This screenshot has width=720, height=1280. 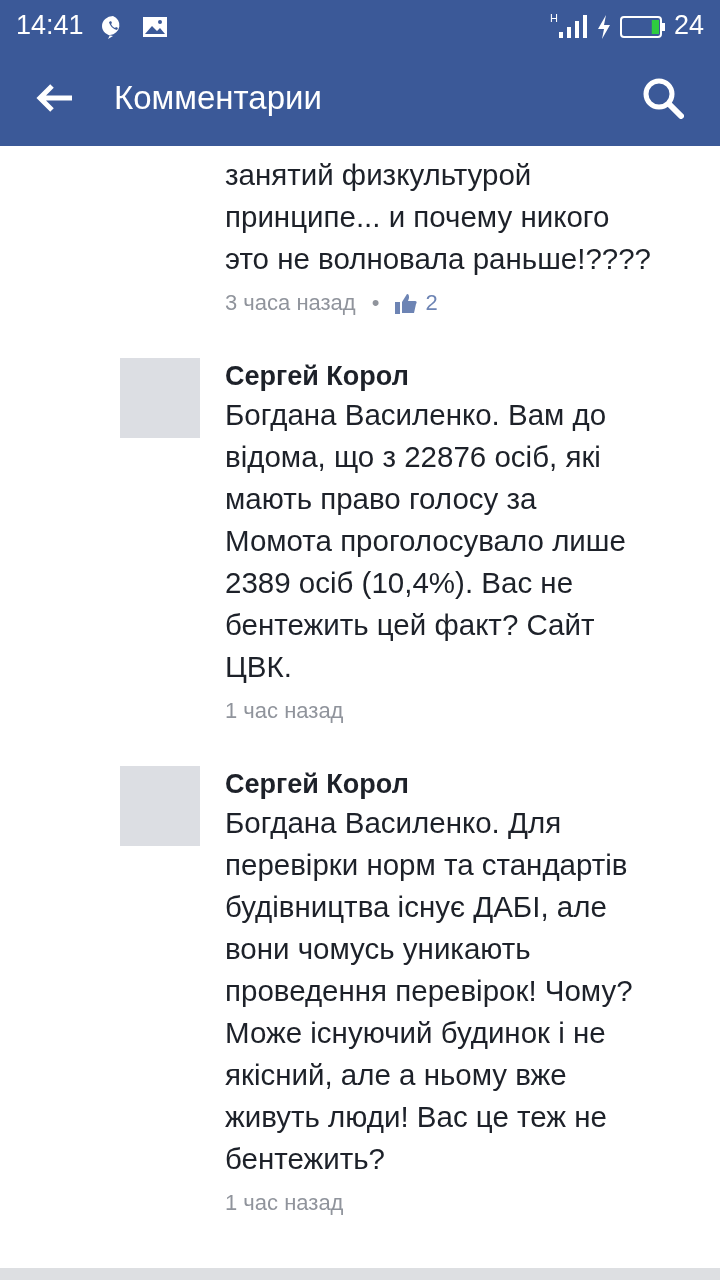 I want to click on charging-icon, so click(x=603, y=26).